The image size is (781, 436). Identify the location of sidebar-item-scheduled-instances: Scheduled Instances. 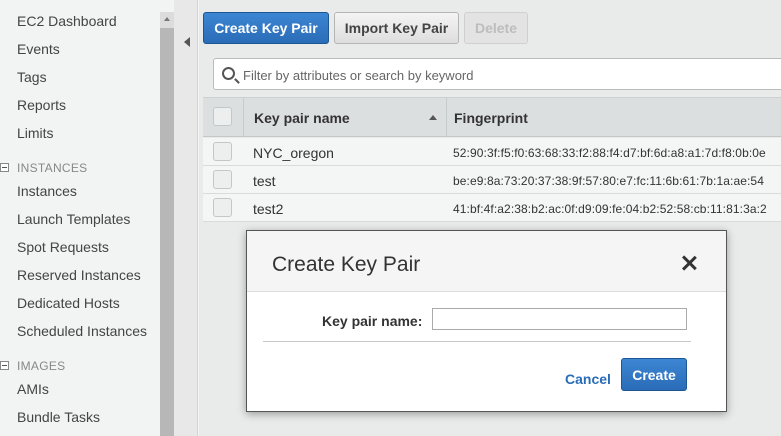
(82, 331).